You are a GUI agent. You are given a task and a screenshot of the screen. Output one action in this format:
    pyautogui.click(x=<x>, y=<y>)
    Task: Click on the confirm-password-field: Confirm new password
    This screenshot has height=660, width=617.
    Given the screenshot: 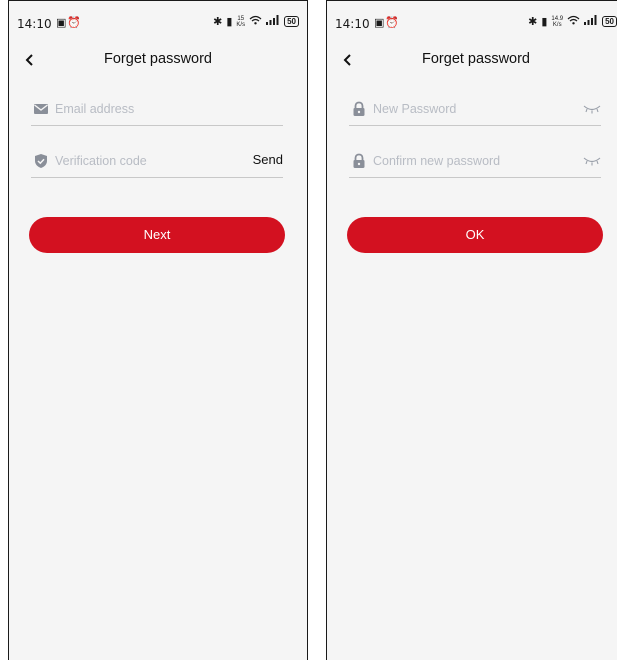 What is the action you would take?
    pyautogui.click(x=475, y=164)
    